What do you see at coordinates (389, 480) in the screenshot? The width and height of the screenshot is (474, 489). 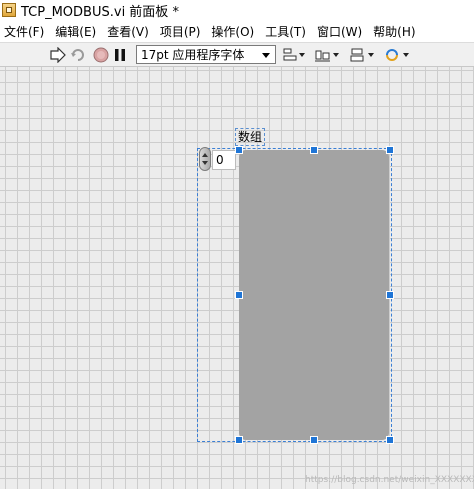 I see `watermark: https://blog.csdn.net/weixin_XXXXXXXX` at bounding box center [389, 480].